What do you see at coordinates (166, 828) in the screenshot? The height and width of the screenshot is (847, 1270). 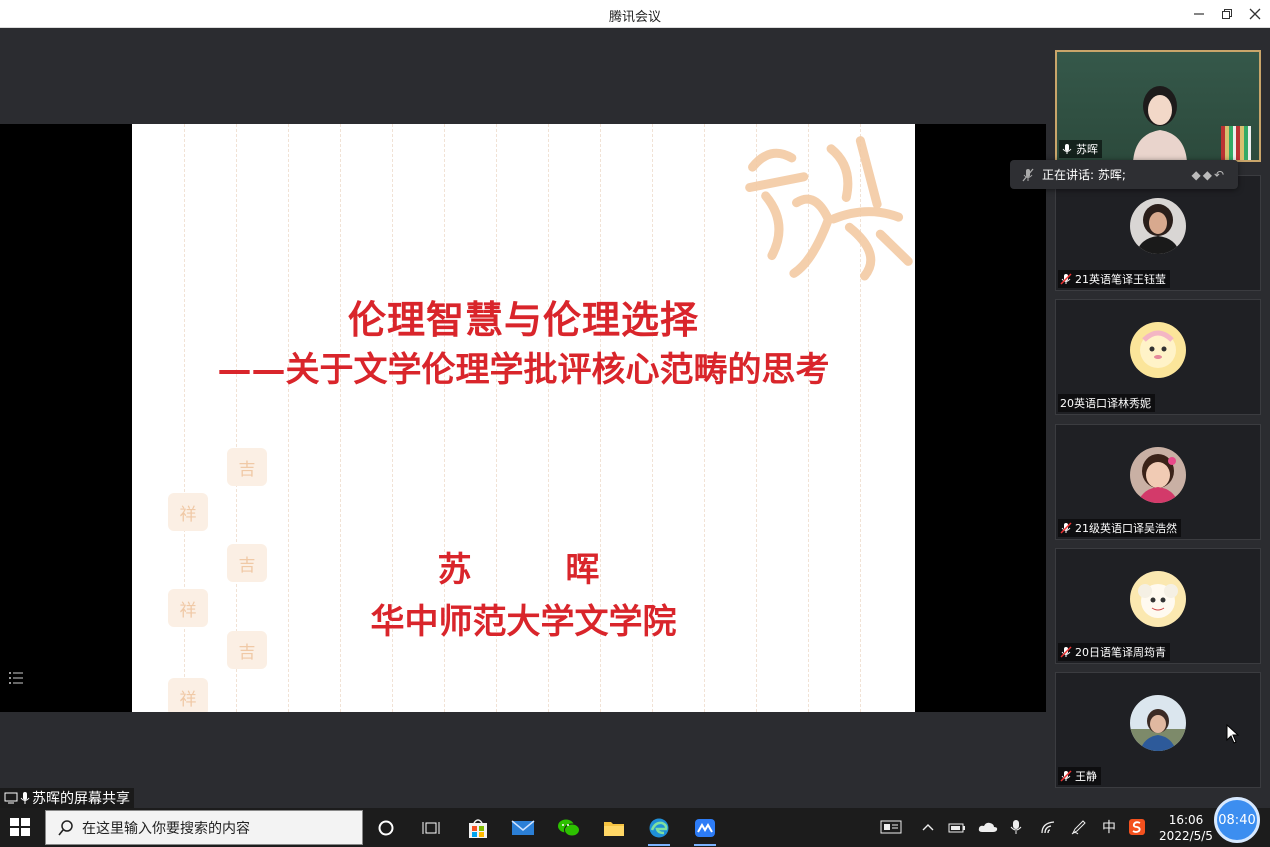 I see `search-placeholder: 在这里输入你要搜索的内容` at bounding box center [166, 828].